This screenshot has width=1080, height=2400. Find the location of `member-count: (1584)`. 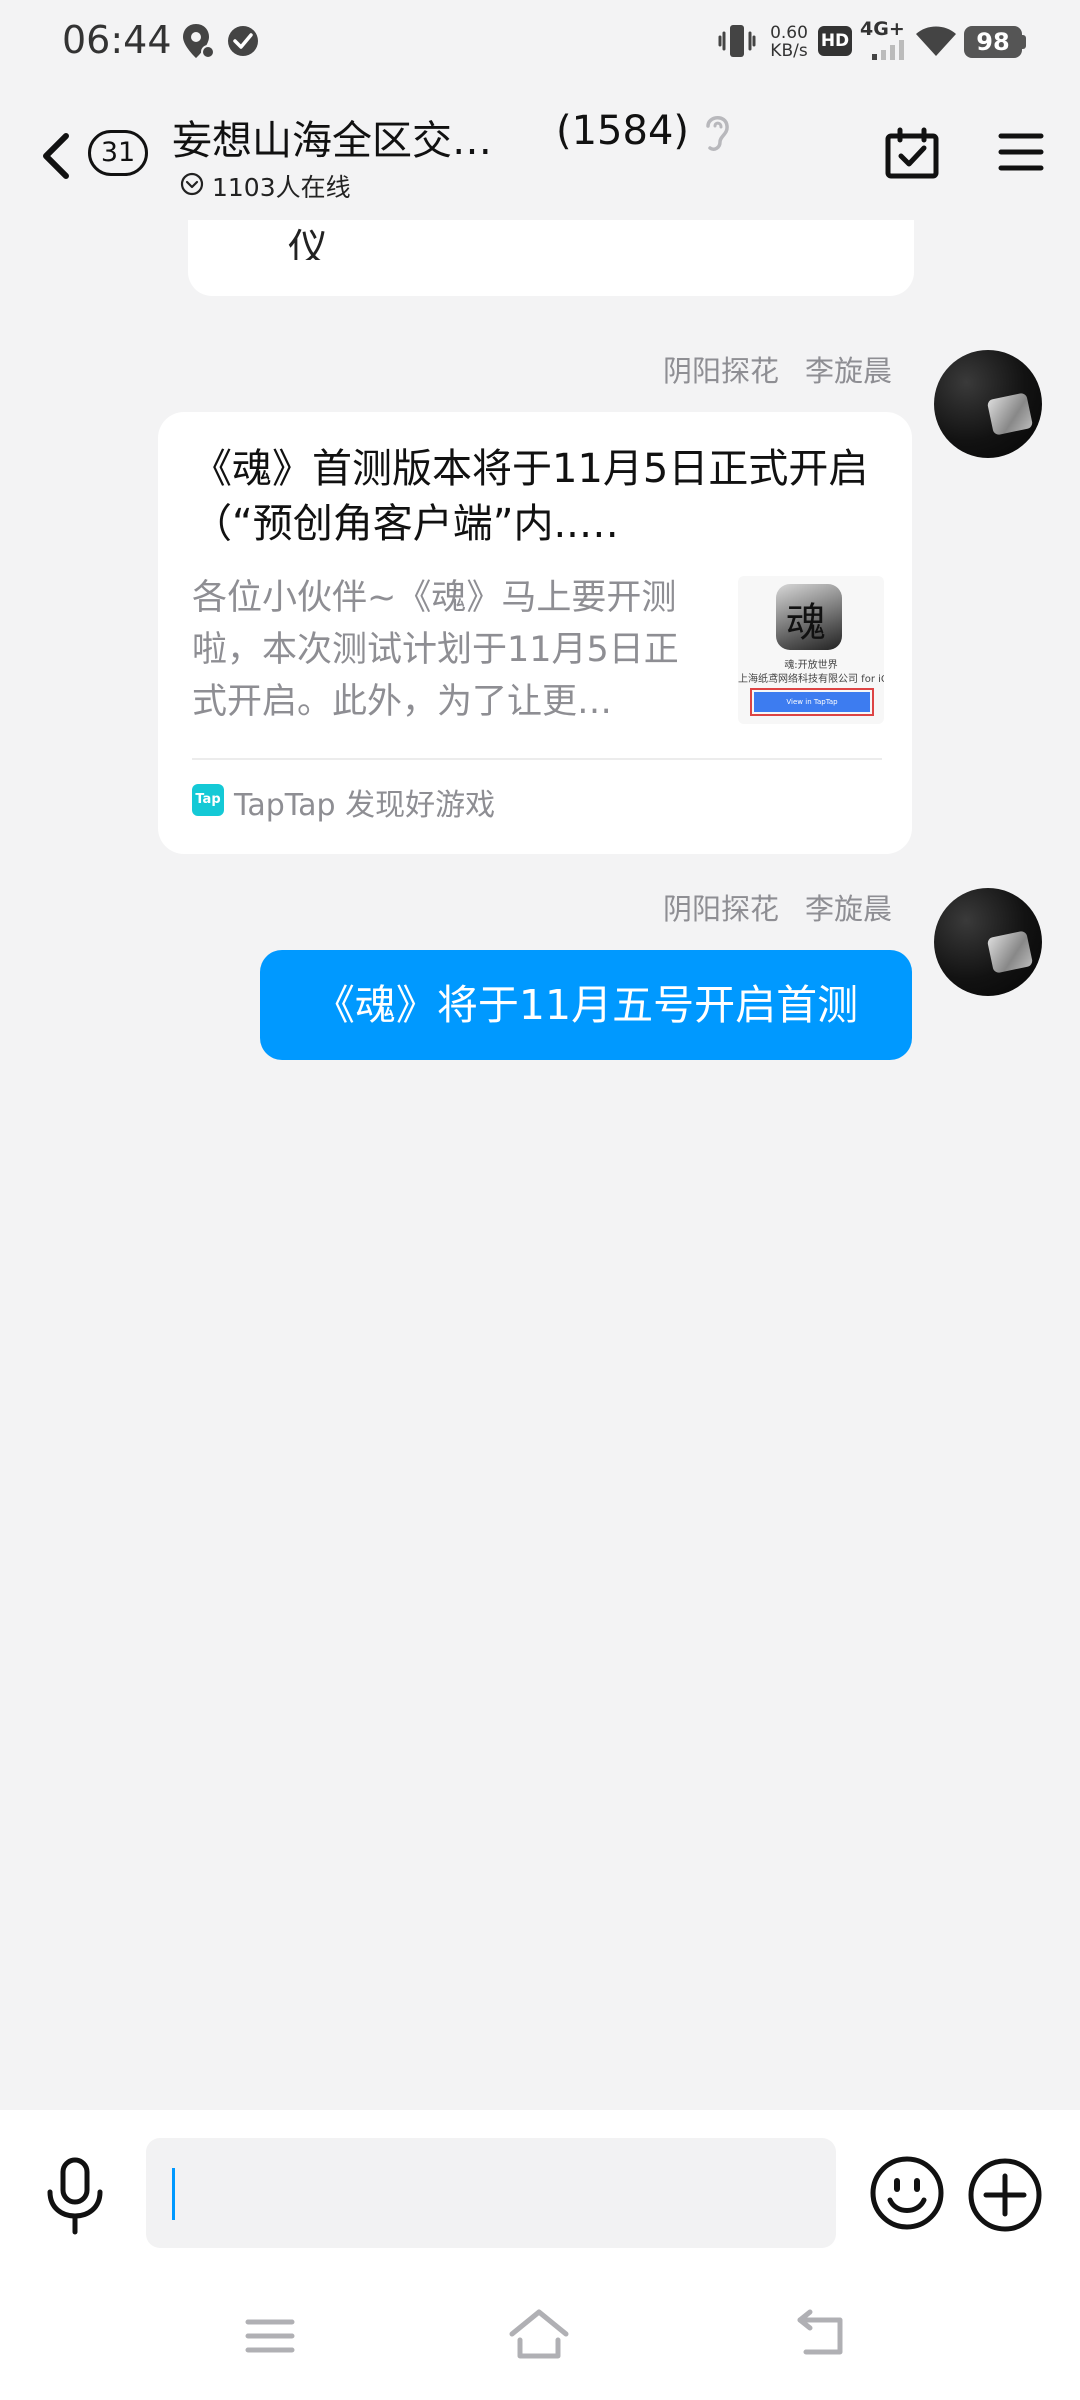

member-count: (1584) is located at coordinates (622, 131).